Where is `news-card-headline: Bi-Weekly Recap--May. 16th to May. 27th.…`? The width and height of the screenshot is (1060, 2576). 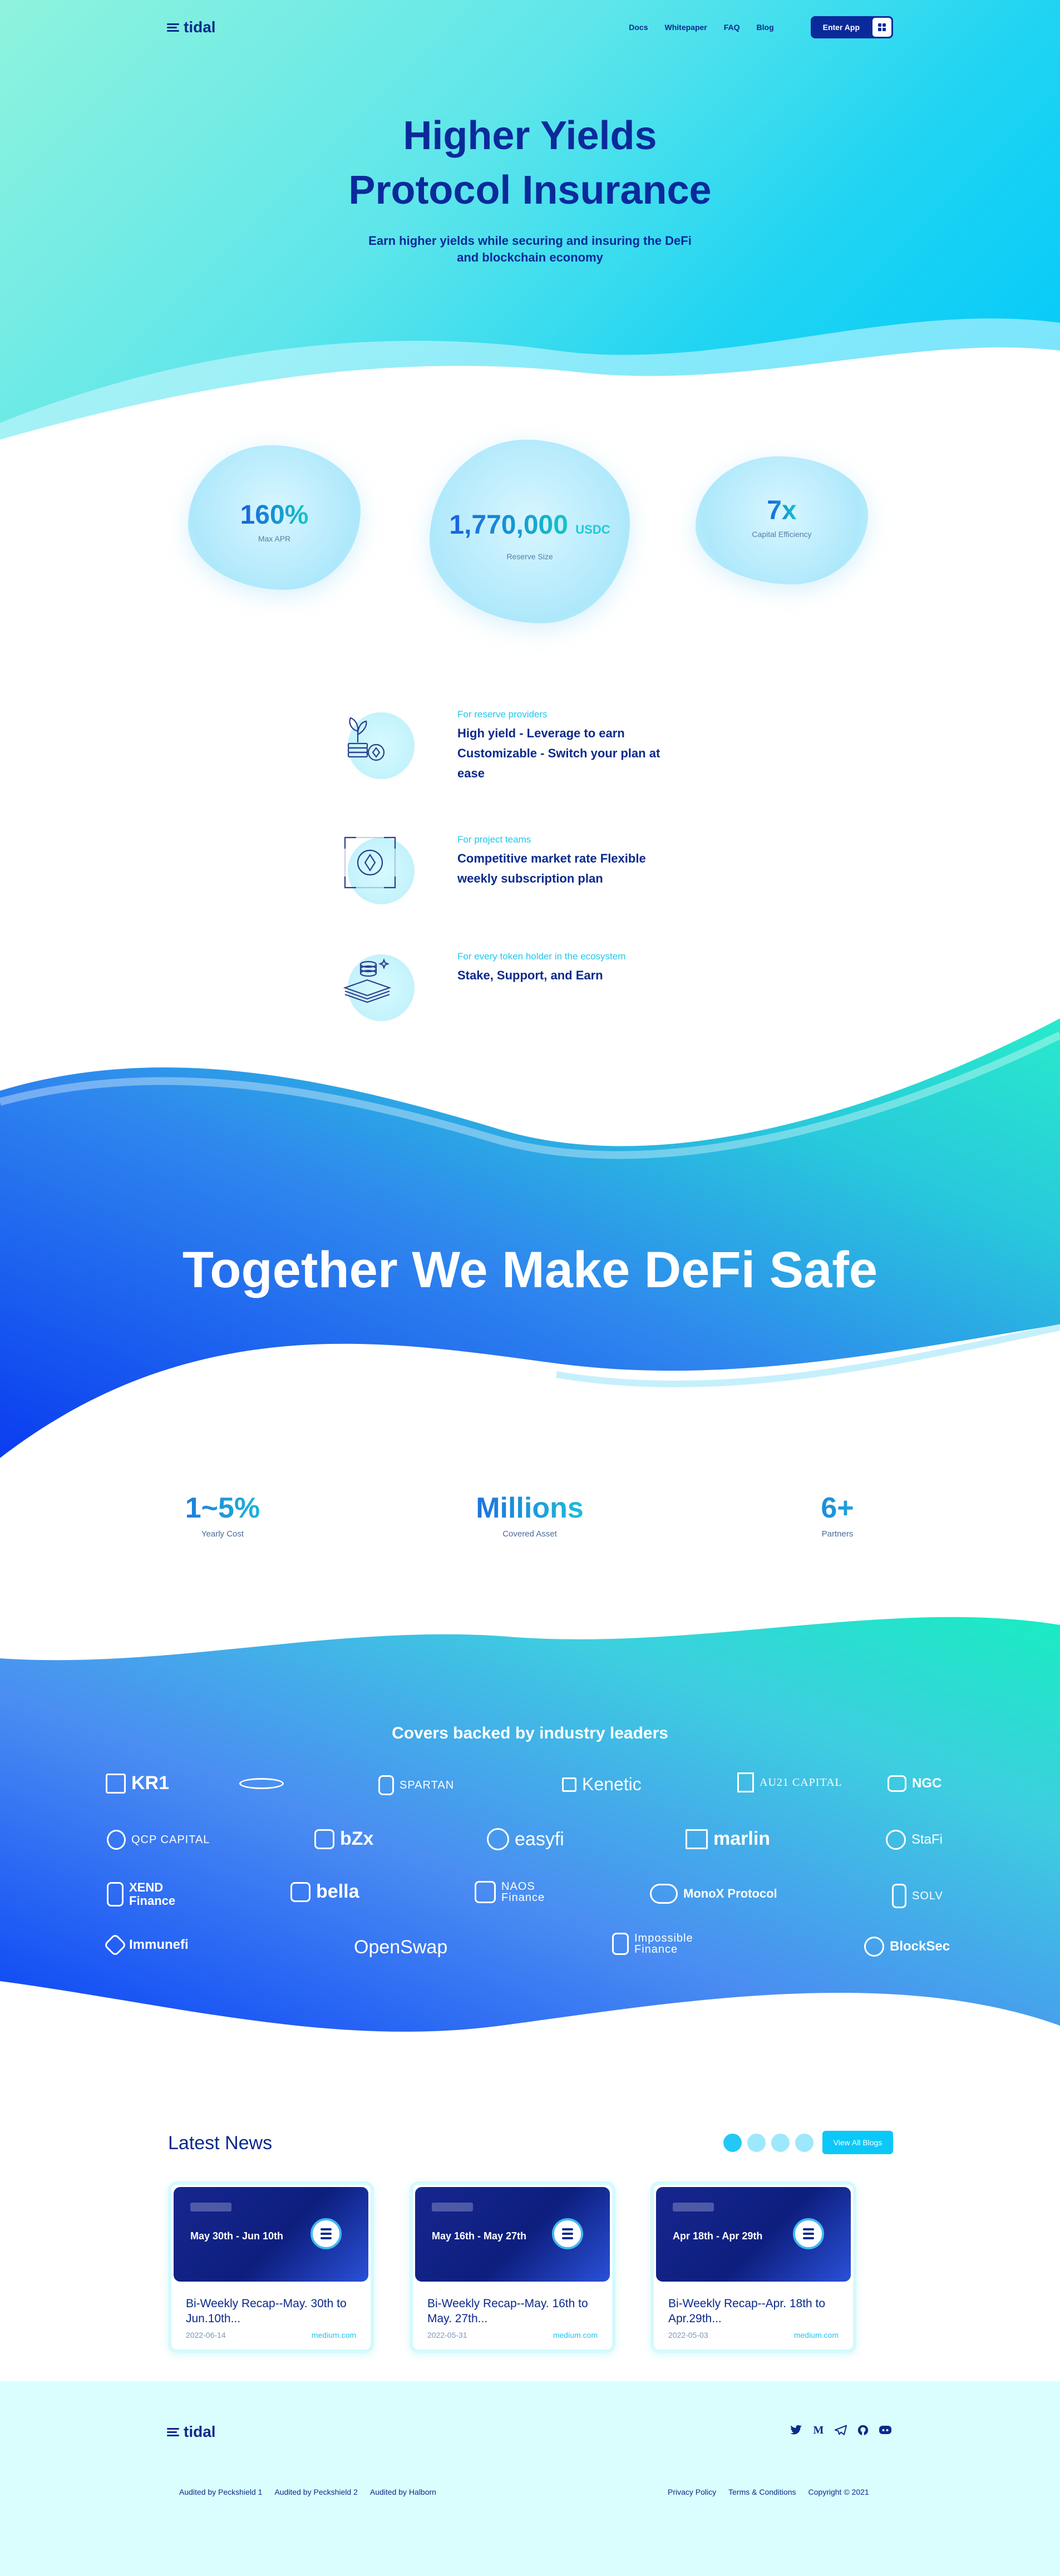 news-card-headline: Bi-Weekly Recap--May. 16th to May. 27th.… is located at coordinates (516, 2311).